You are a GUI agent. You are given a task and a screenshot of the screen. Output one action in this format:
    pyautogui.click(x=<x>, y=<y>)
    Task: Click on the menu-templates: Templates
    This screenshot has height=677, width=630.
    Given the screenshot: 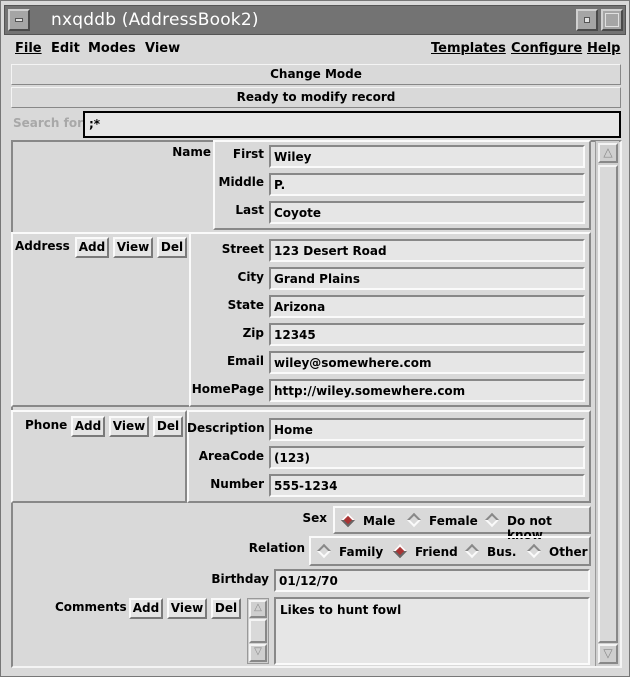 What is the action you would take?
    pyautogui.click(x=468, y=48)
    